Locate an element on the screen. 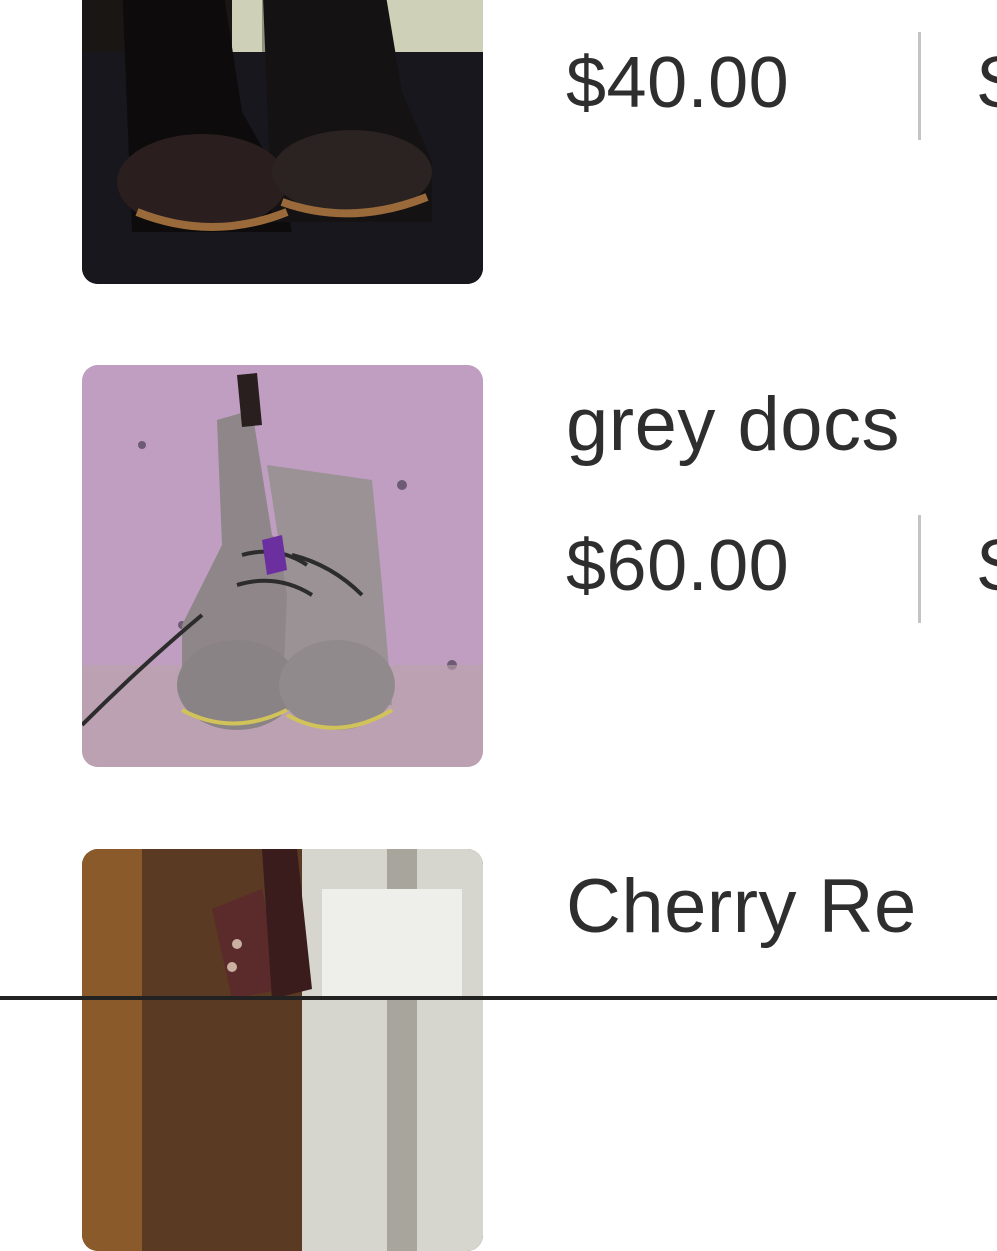  grey-boots-on-carpet-photo is located at coordinates (282, 566).